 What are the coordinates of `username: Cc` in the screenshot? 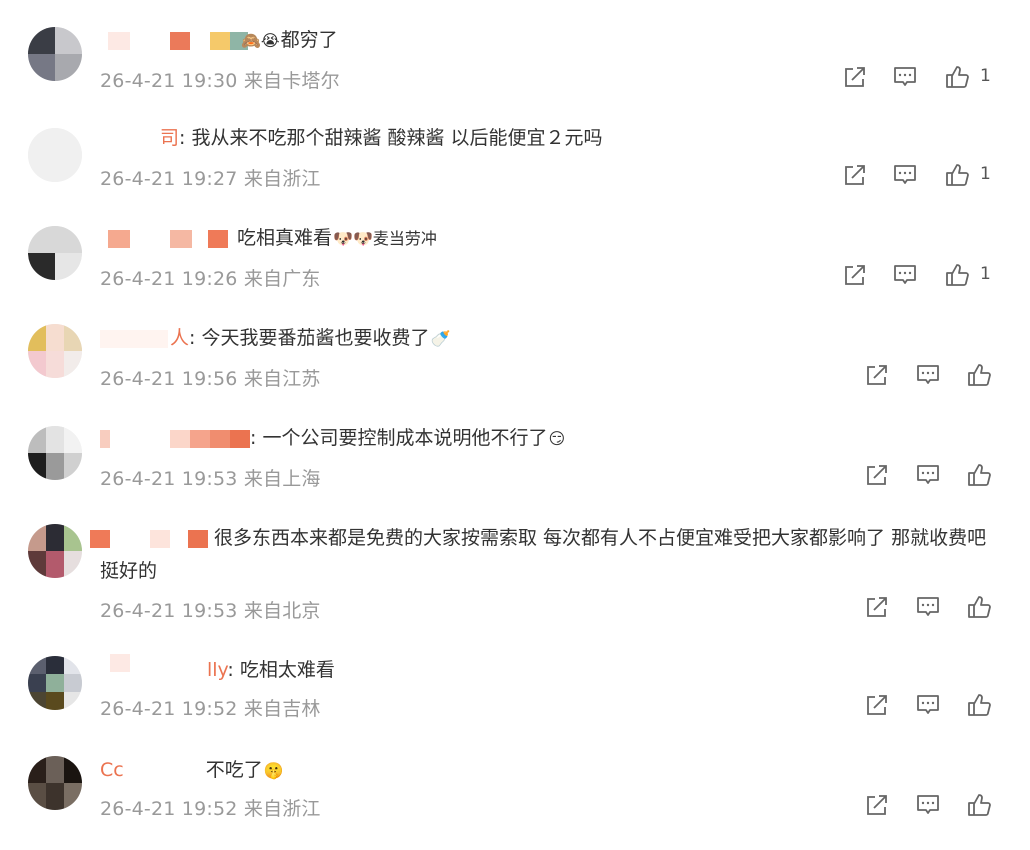 It's located at (112, 770).